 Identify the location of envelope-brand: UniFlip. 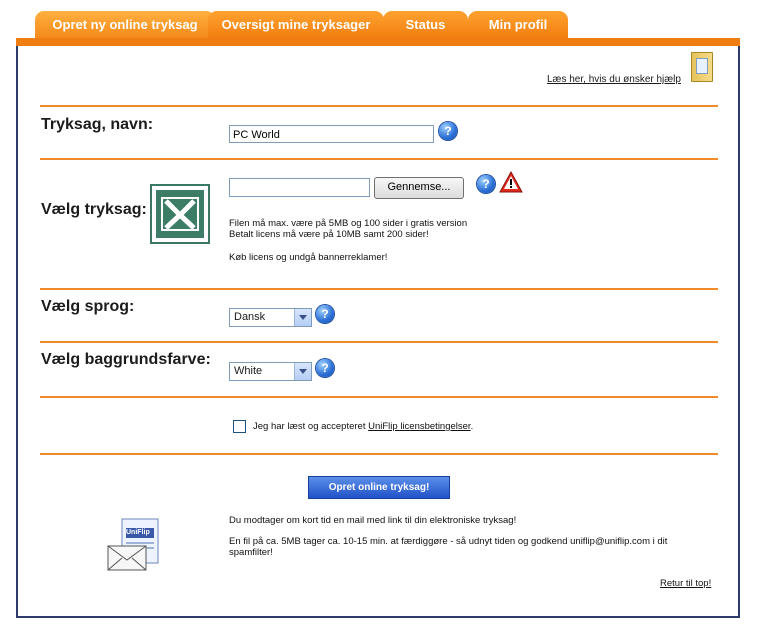
(138, 532).